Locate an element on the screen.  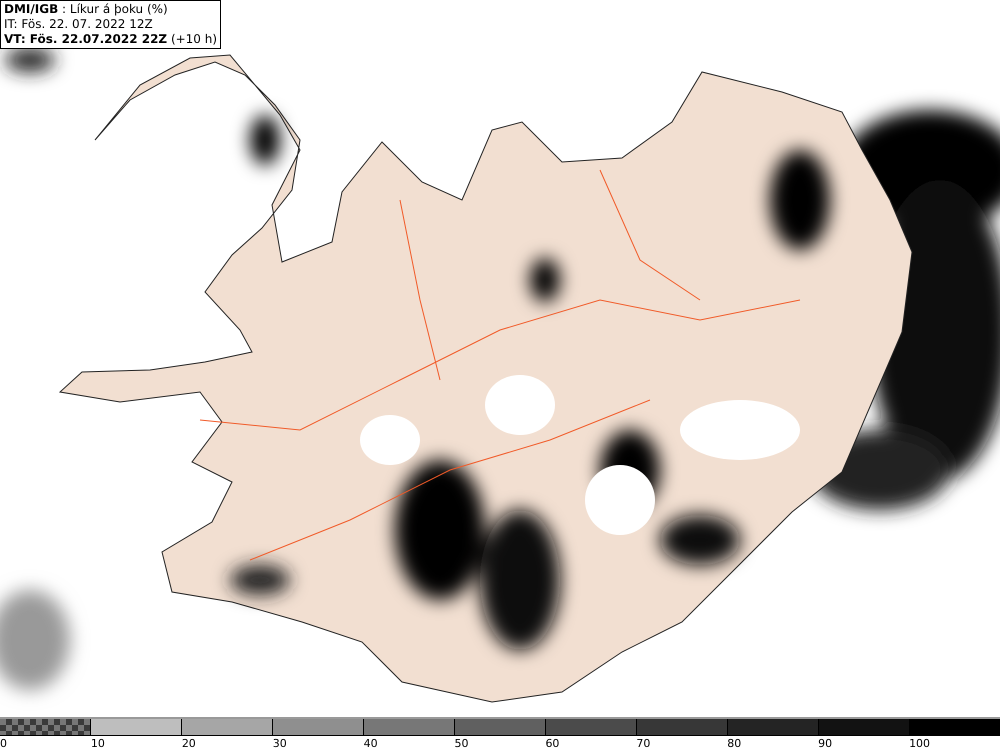
legend-tick-label: 10 is located at coordinates (98, 743).